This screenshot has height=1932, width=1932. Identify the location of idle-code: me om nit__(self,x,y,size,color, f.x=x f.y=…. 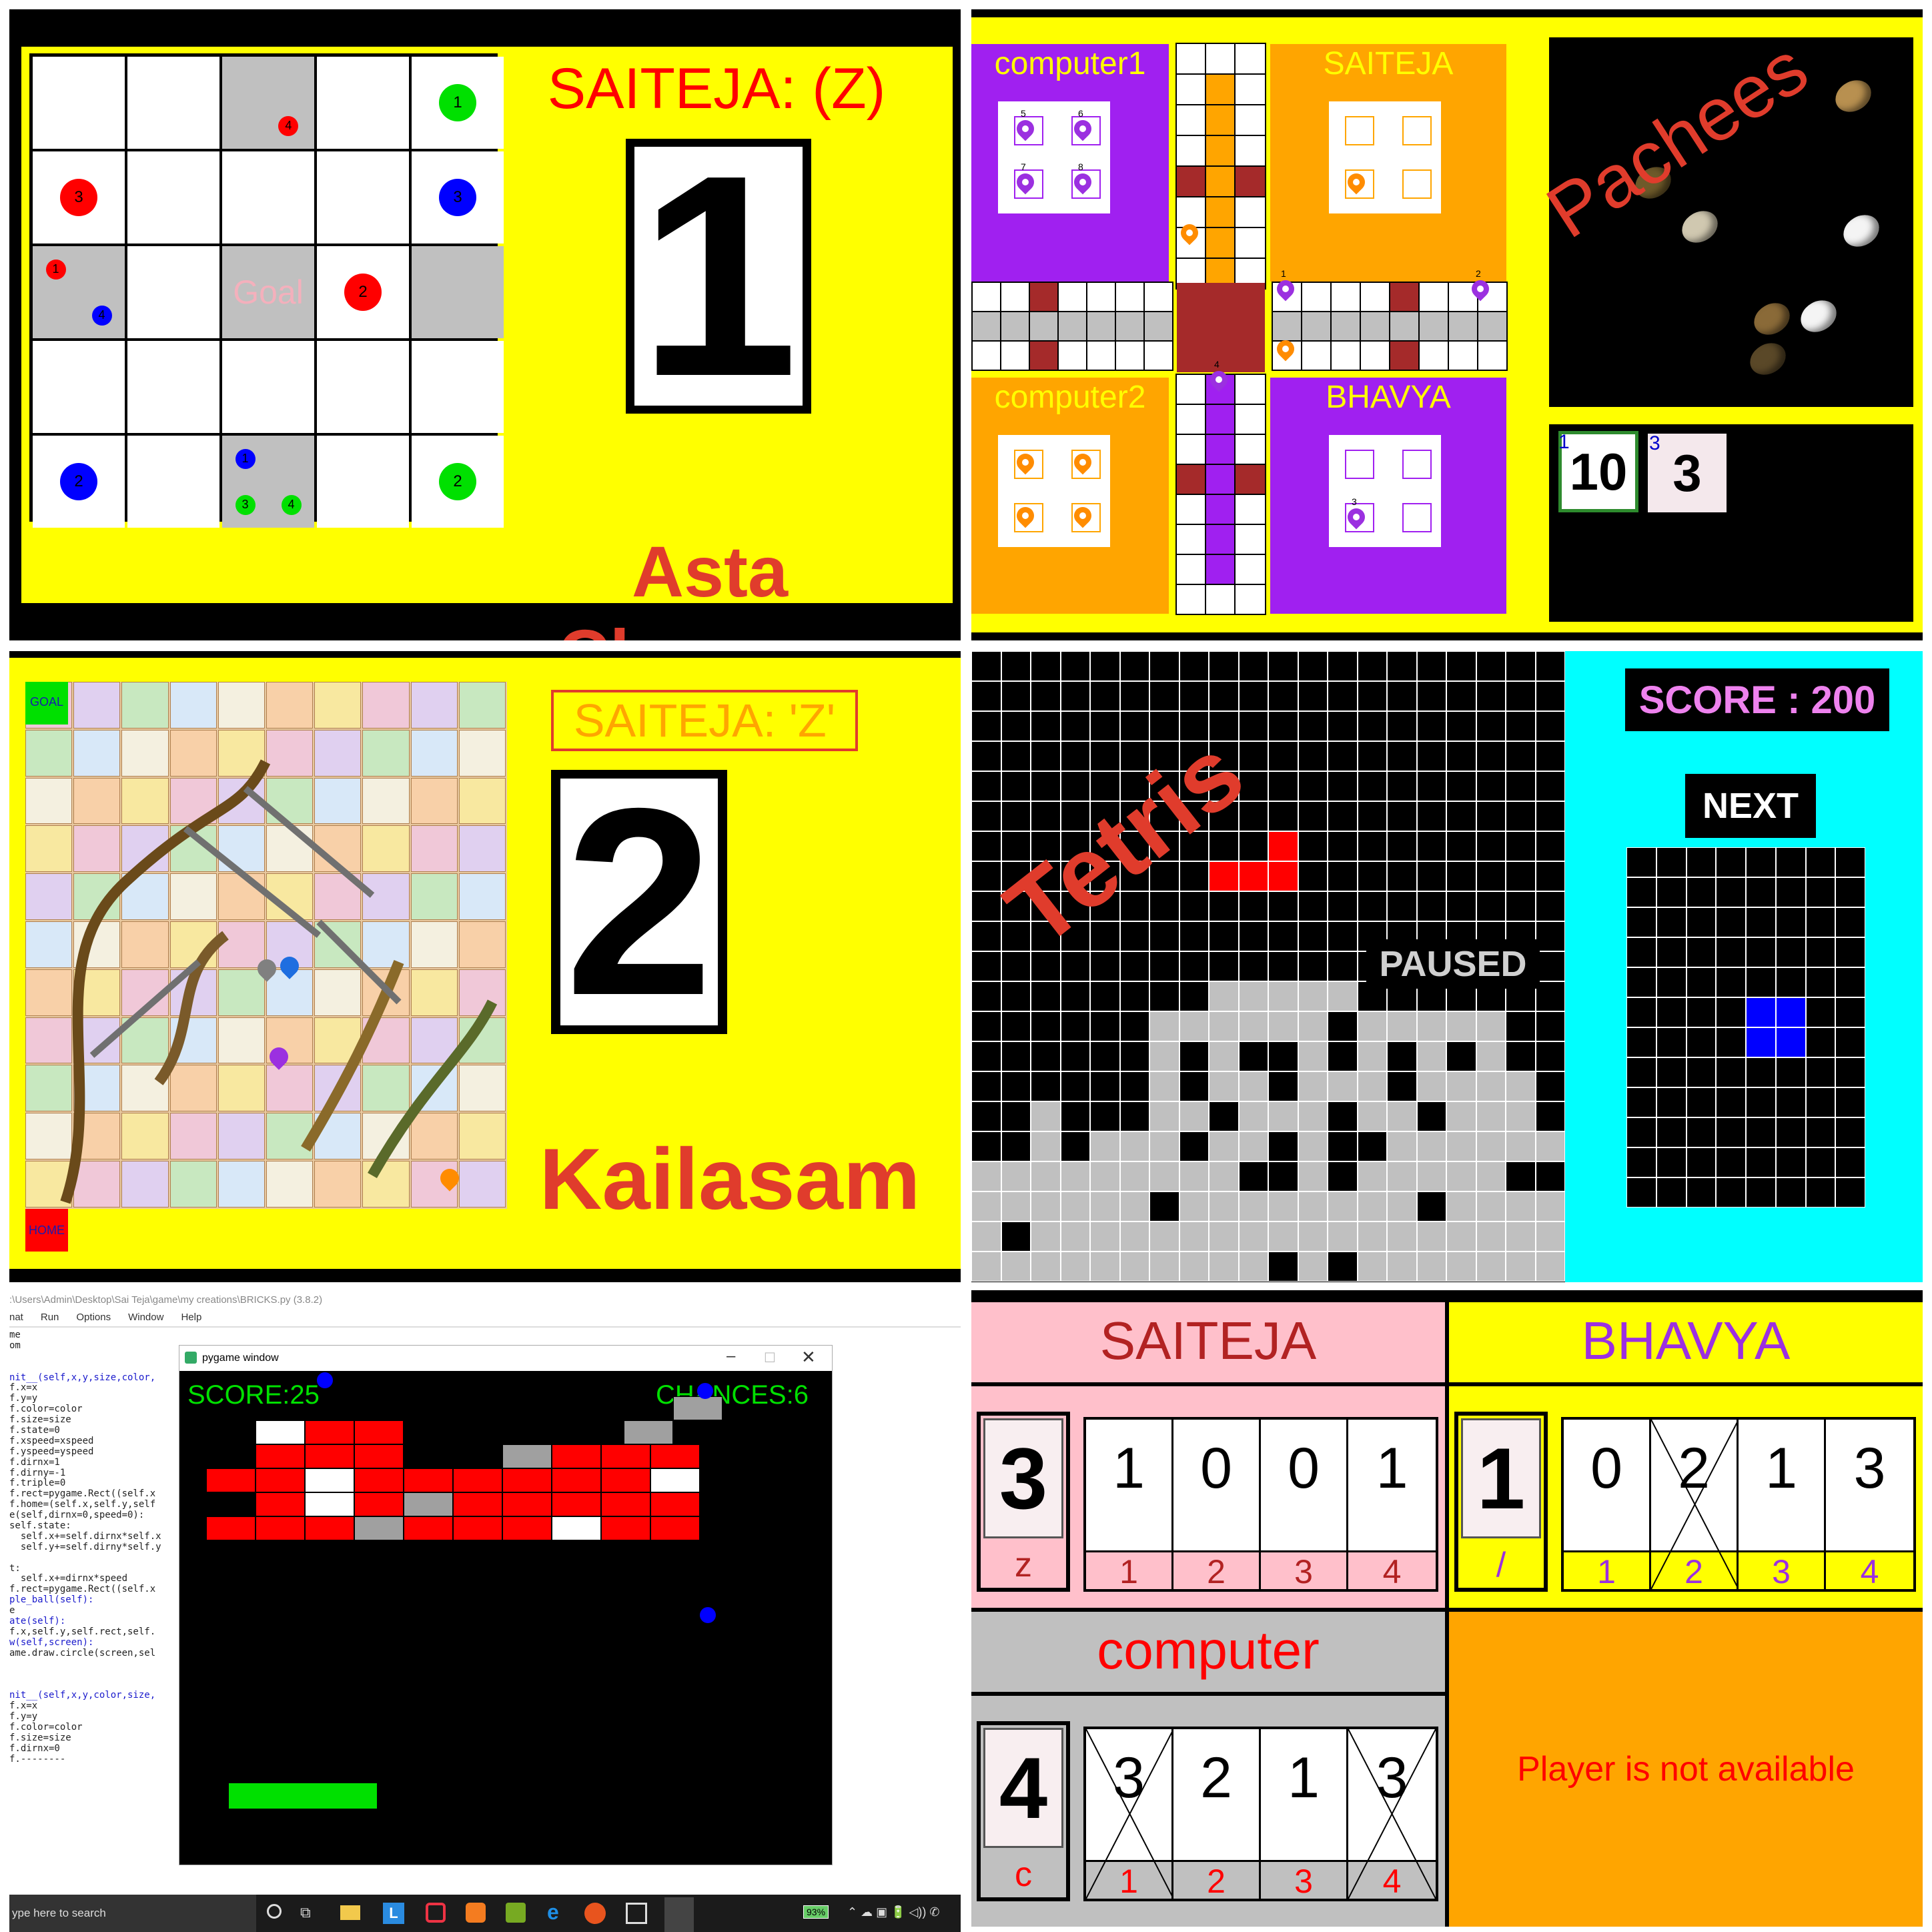
(96, 1547).